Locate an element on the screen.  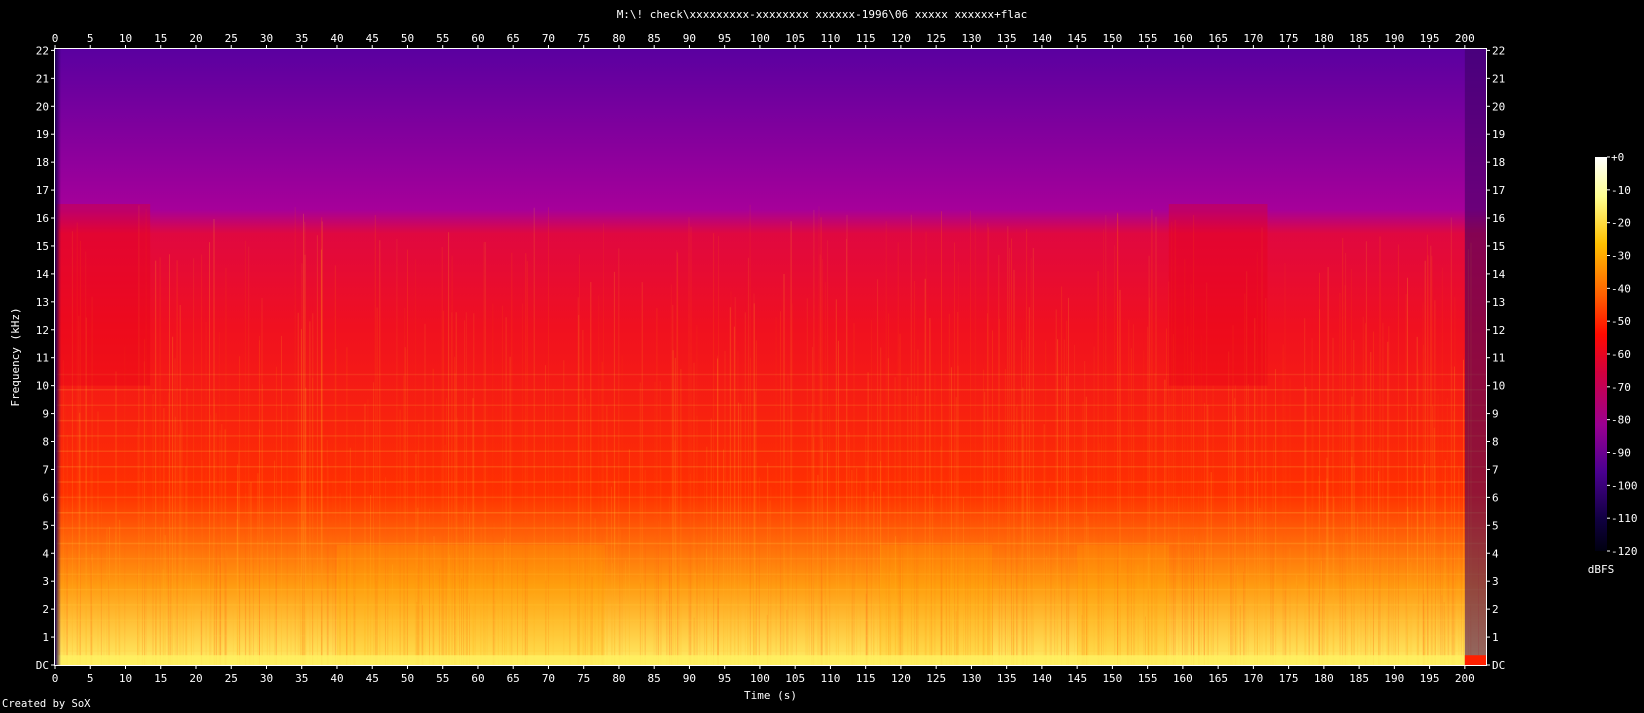
x-tick-label-top: 40 is located at coordinates (336, 38).